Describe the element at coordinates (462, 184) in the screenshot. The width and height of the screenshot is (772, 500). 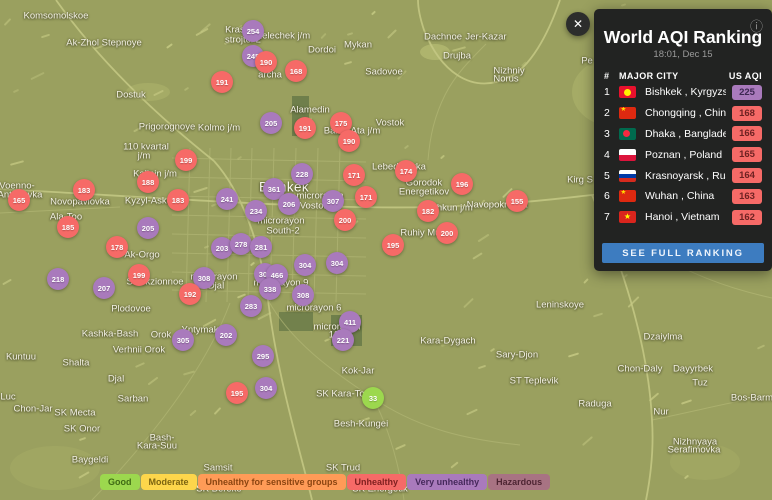
I see `aqi-marker: 196` at that location.